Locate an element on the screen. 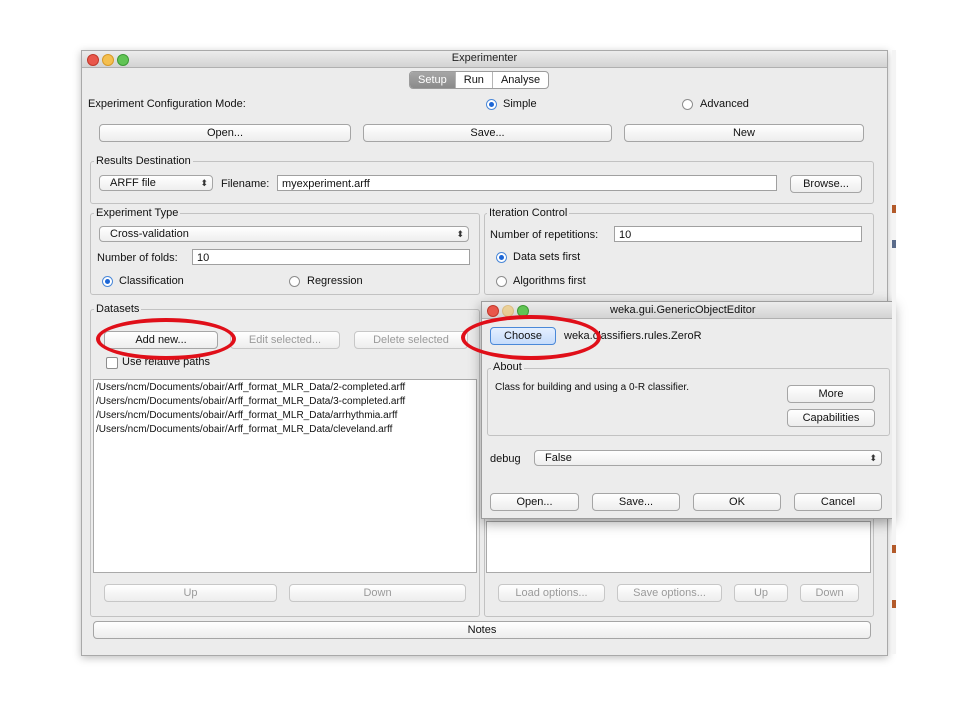 This screenshot has width=960, height=720. relative-paths-checkbox is located at coordinates (112, 363).